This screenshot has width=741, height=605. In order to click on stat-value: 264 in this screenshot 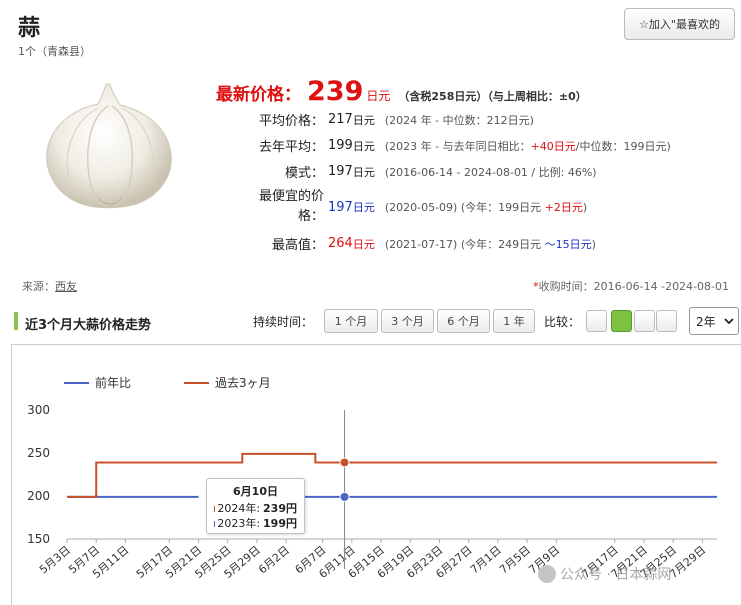, I will do `click(340, 243)`.